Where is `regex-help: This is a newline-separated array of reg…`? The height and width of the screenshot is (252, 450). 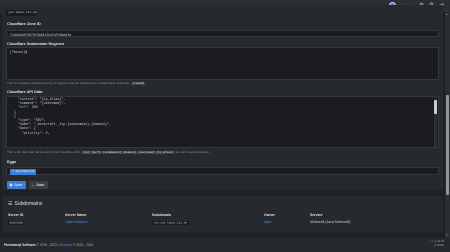
regex-help: This is a newline-separated array of reg… is located at coordinates (76, 83).